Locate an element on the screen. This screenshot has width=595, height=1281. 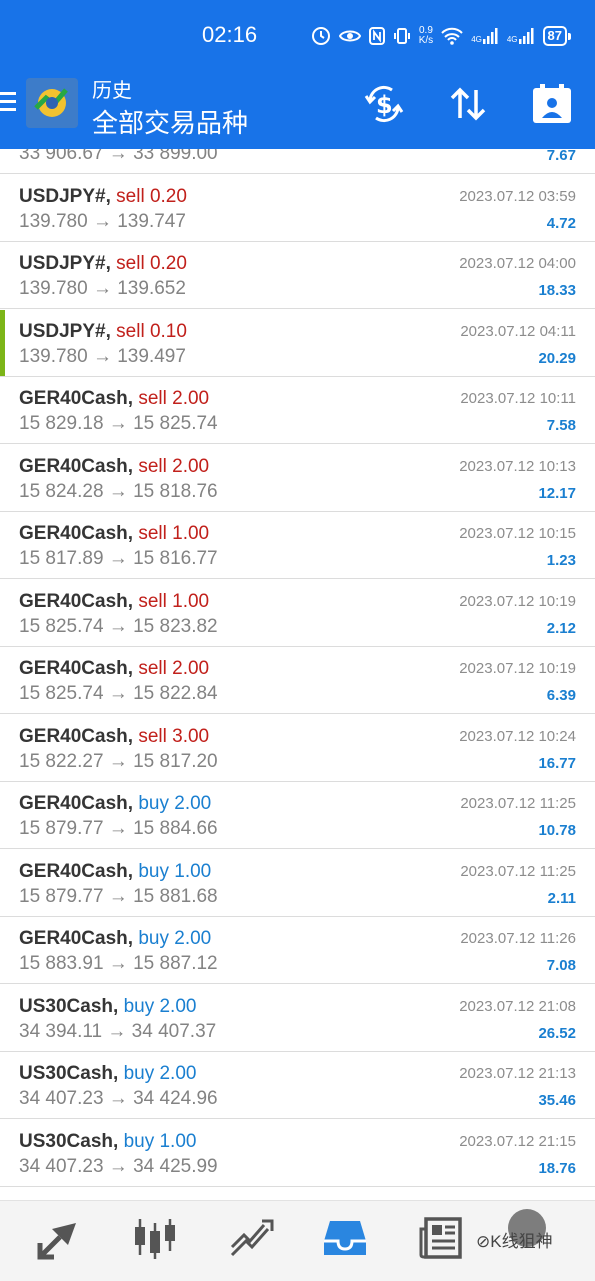
trade-prices: 34 407.23 → 34 424.96 is located at coordinates (118, 1098).